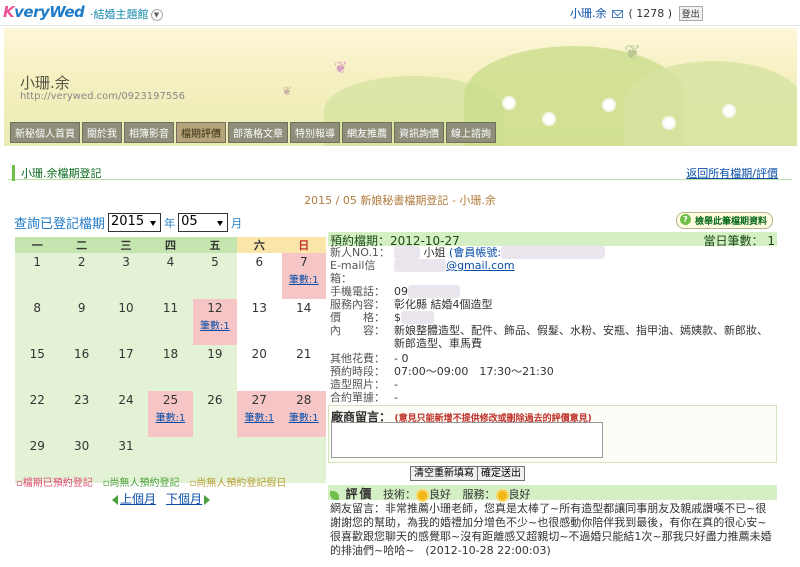 The height and width of the screenshot is (567, 800). I want to click on verywed-logo: KveryWed, so click(44, 12).